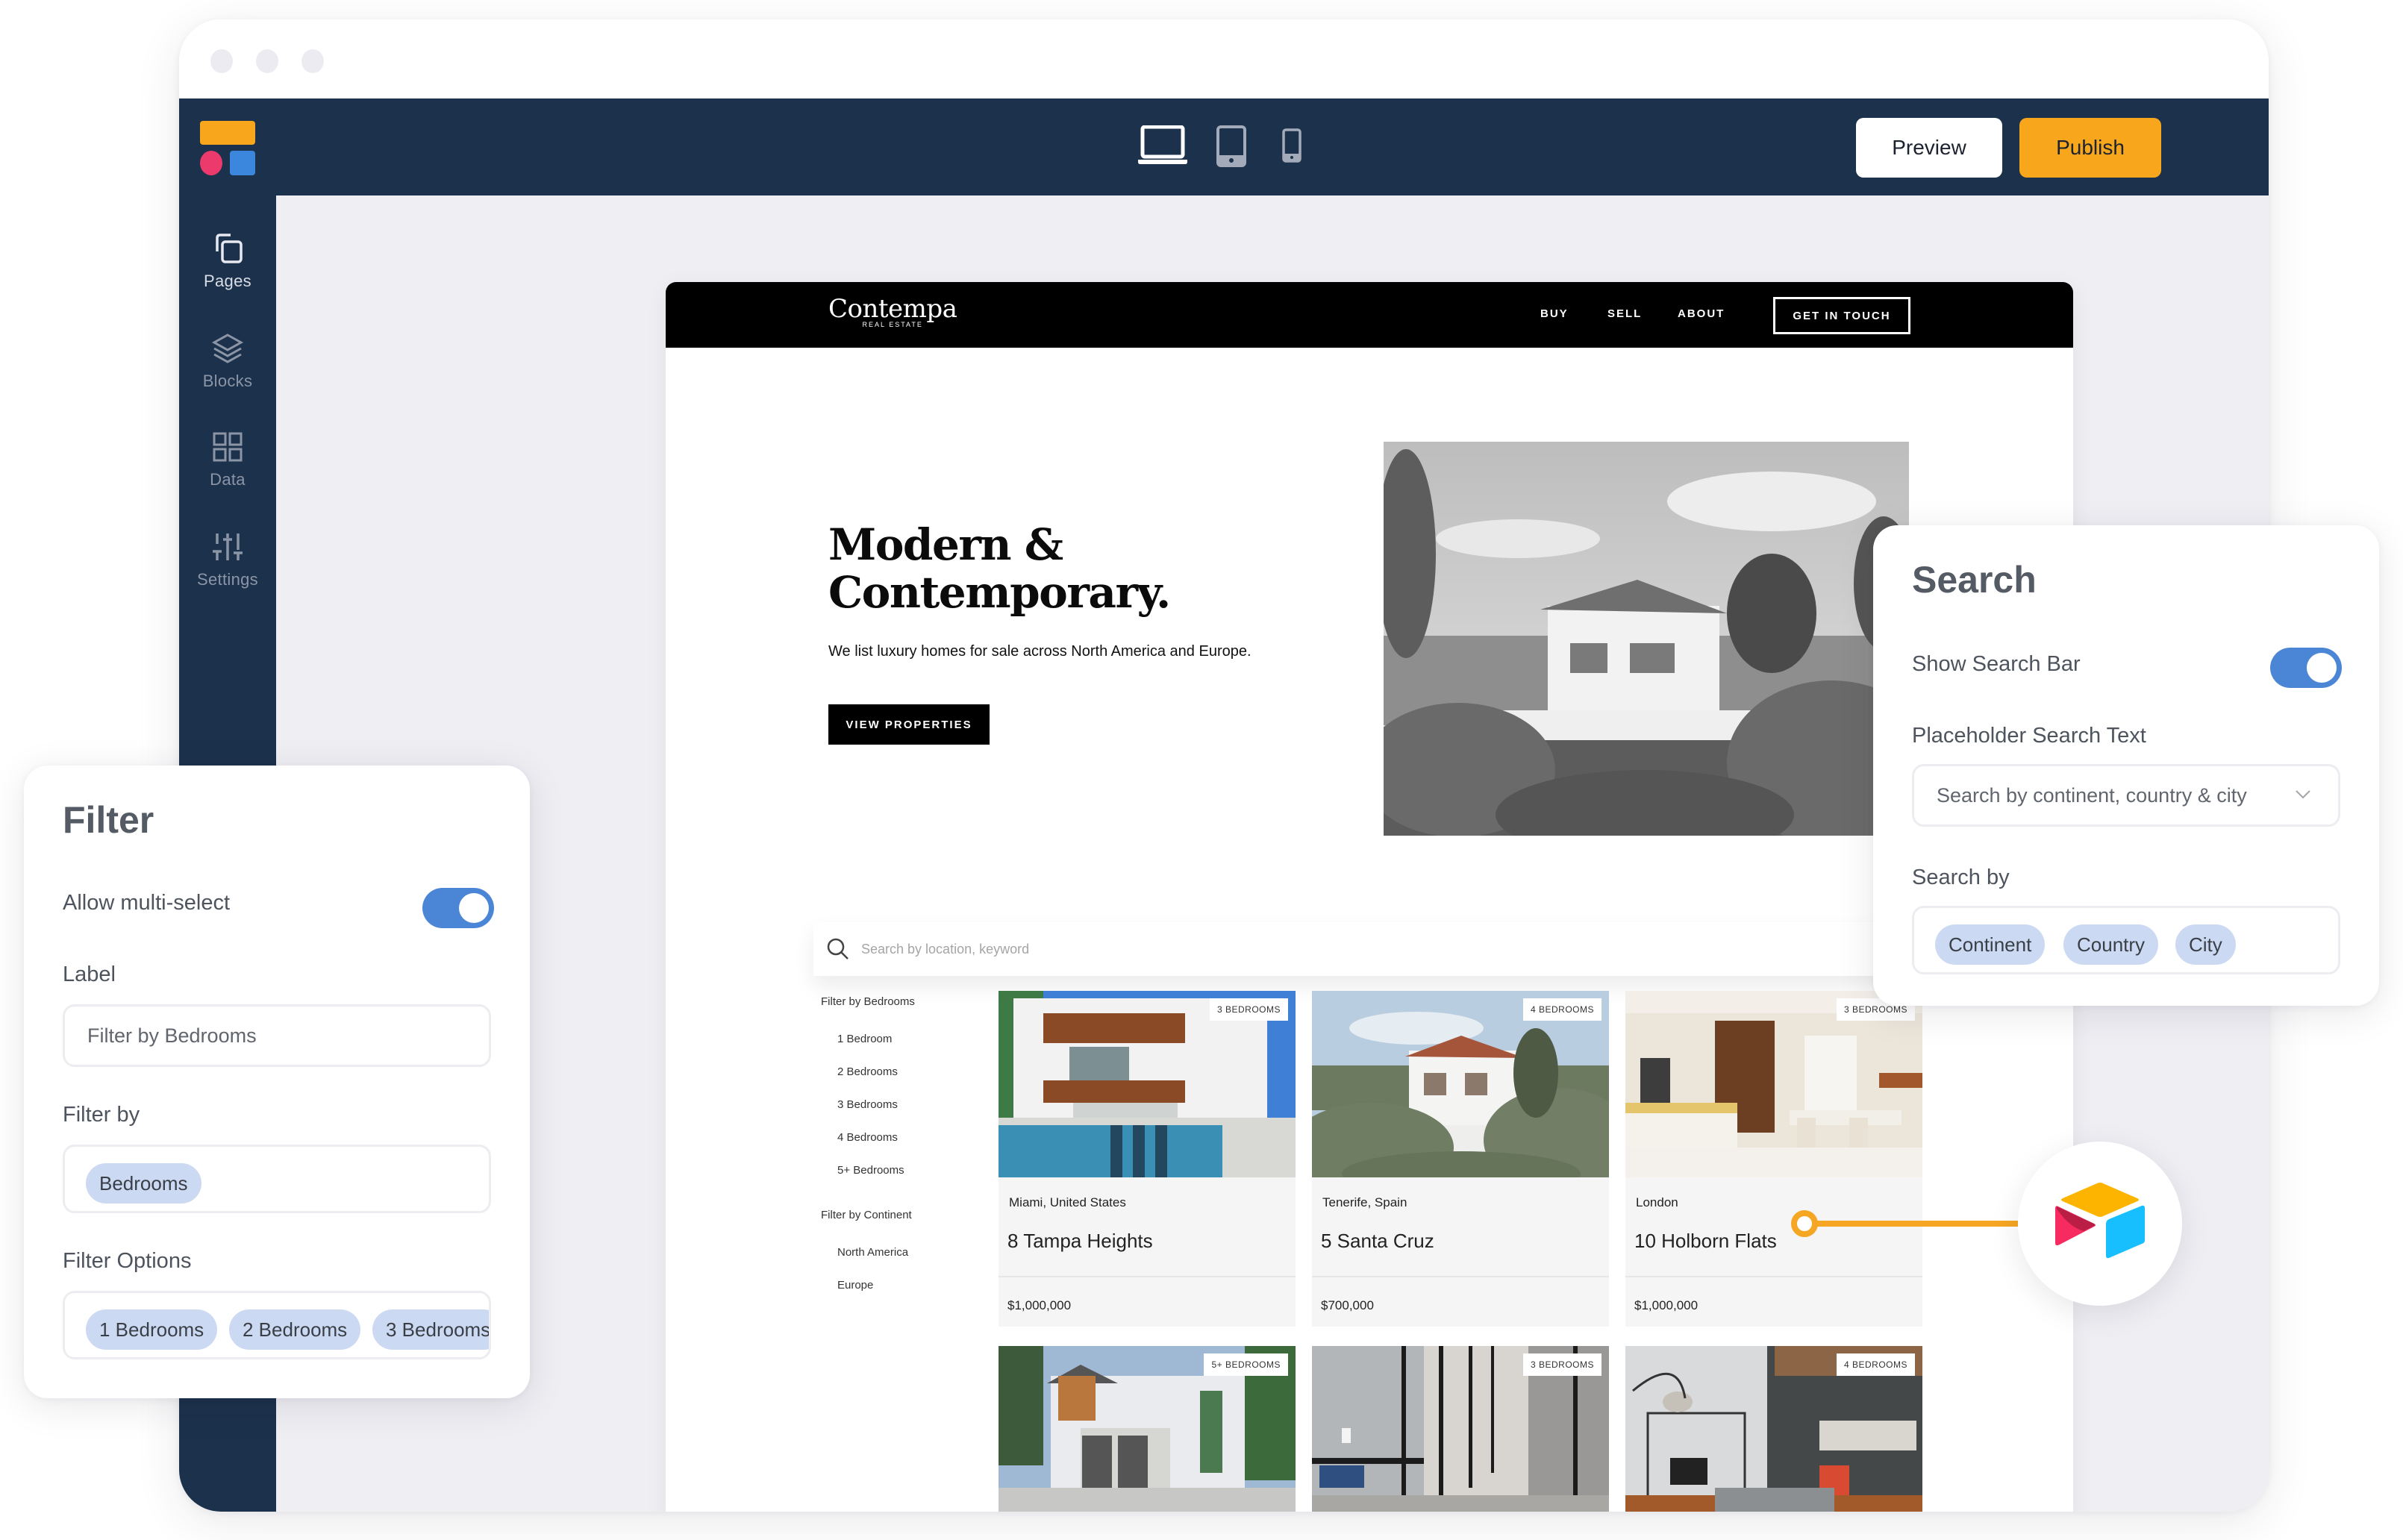 The width and height of the screenshot is (2403, 1540). What do you see at coordinates (1348, 1305) in the screenshot?
I see `listing-price: $700,000` at bounding box center [1348, 1305].